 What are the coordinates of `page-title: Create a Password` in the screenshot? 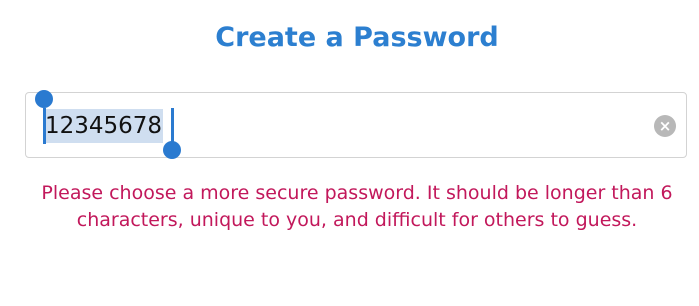 It's located at (357, 37).